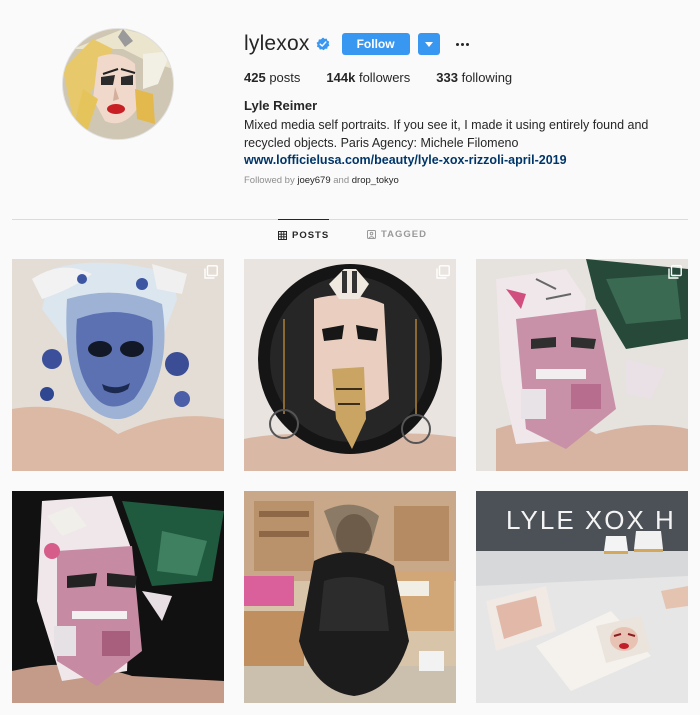  I want to click on tab-tagged: TAGGED, so click(397, 234).